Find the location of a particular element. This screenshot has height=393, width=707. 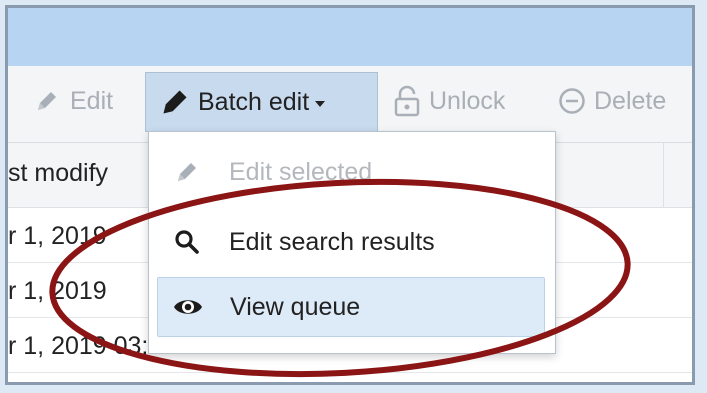

delete-button: Delete is located at coordinates (612, 101).